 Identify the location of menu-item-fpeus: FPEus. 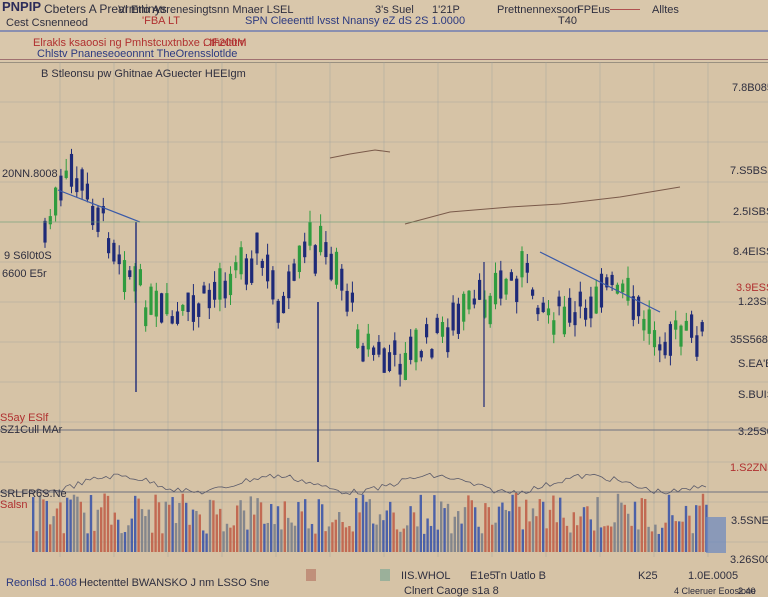
(593, 10).